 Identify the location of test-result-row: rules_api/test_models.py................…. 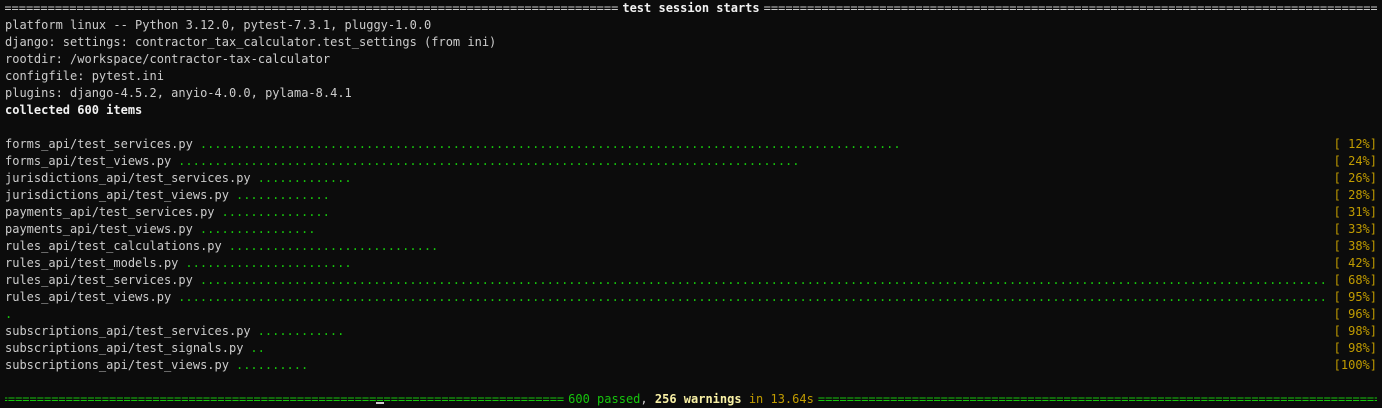
(691, 263).